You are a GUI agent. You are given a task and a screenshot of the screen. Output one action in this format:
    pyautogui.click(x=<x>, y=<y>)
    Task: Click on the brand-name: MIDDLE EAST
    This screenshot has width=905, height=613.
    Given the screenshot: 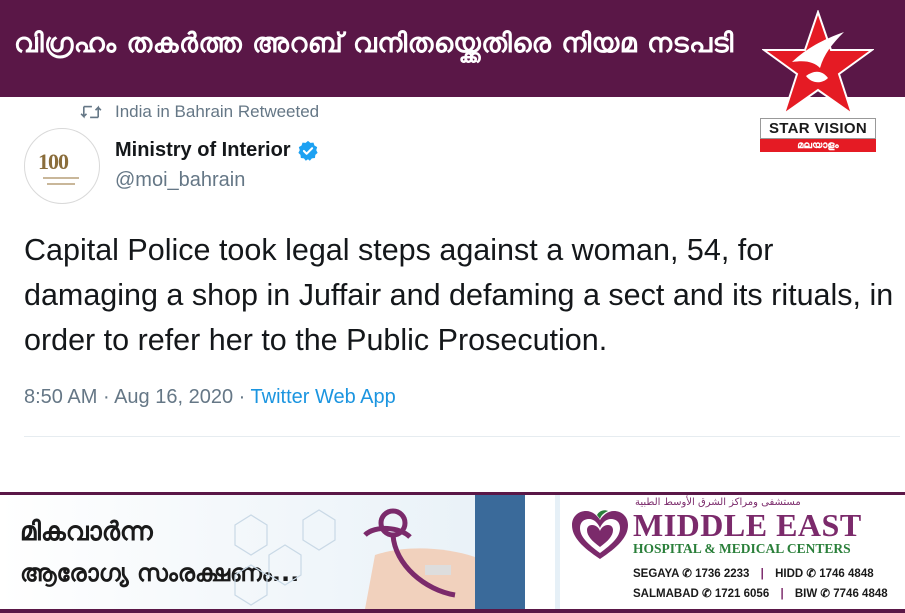 What is the action you would take?
    pyautogui.click(x=747, y=525)
    